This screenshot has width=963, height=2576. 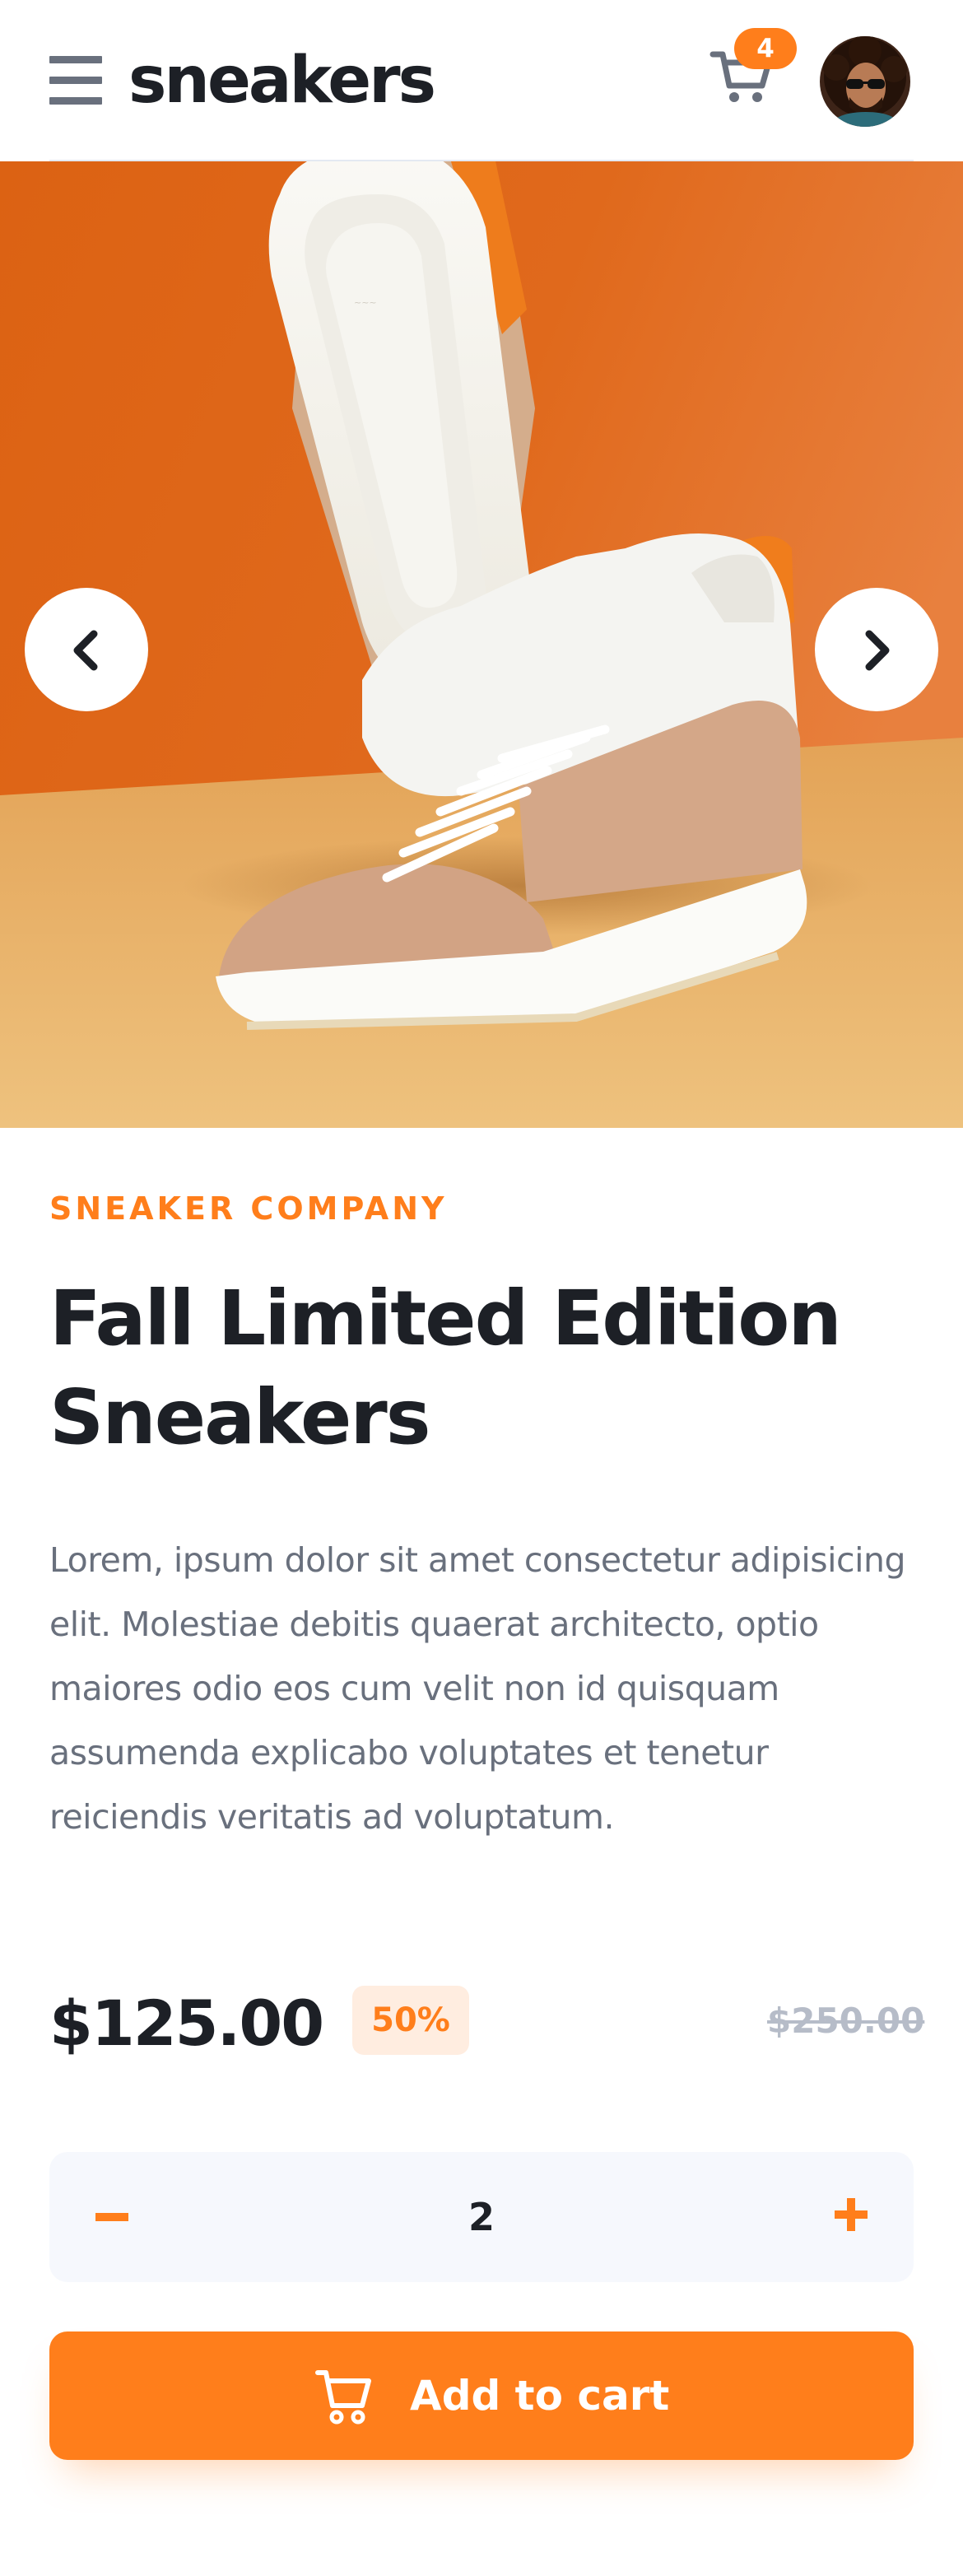 I want to click on minus-icon, so click(x=111, y=2217).